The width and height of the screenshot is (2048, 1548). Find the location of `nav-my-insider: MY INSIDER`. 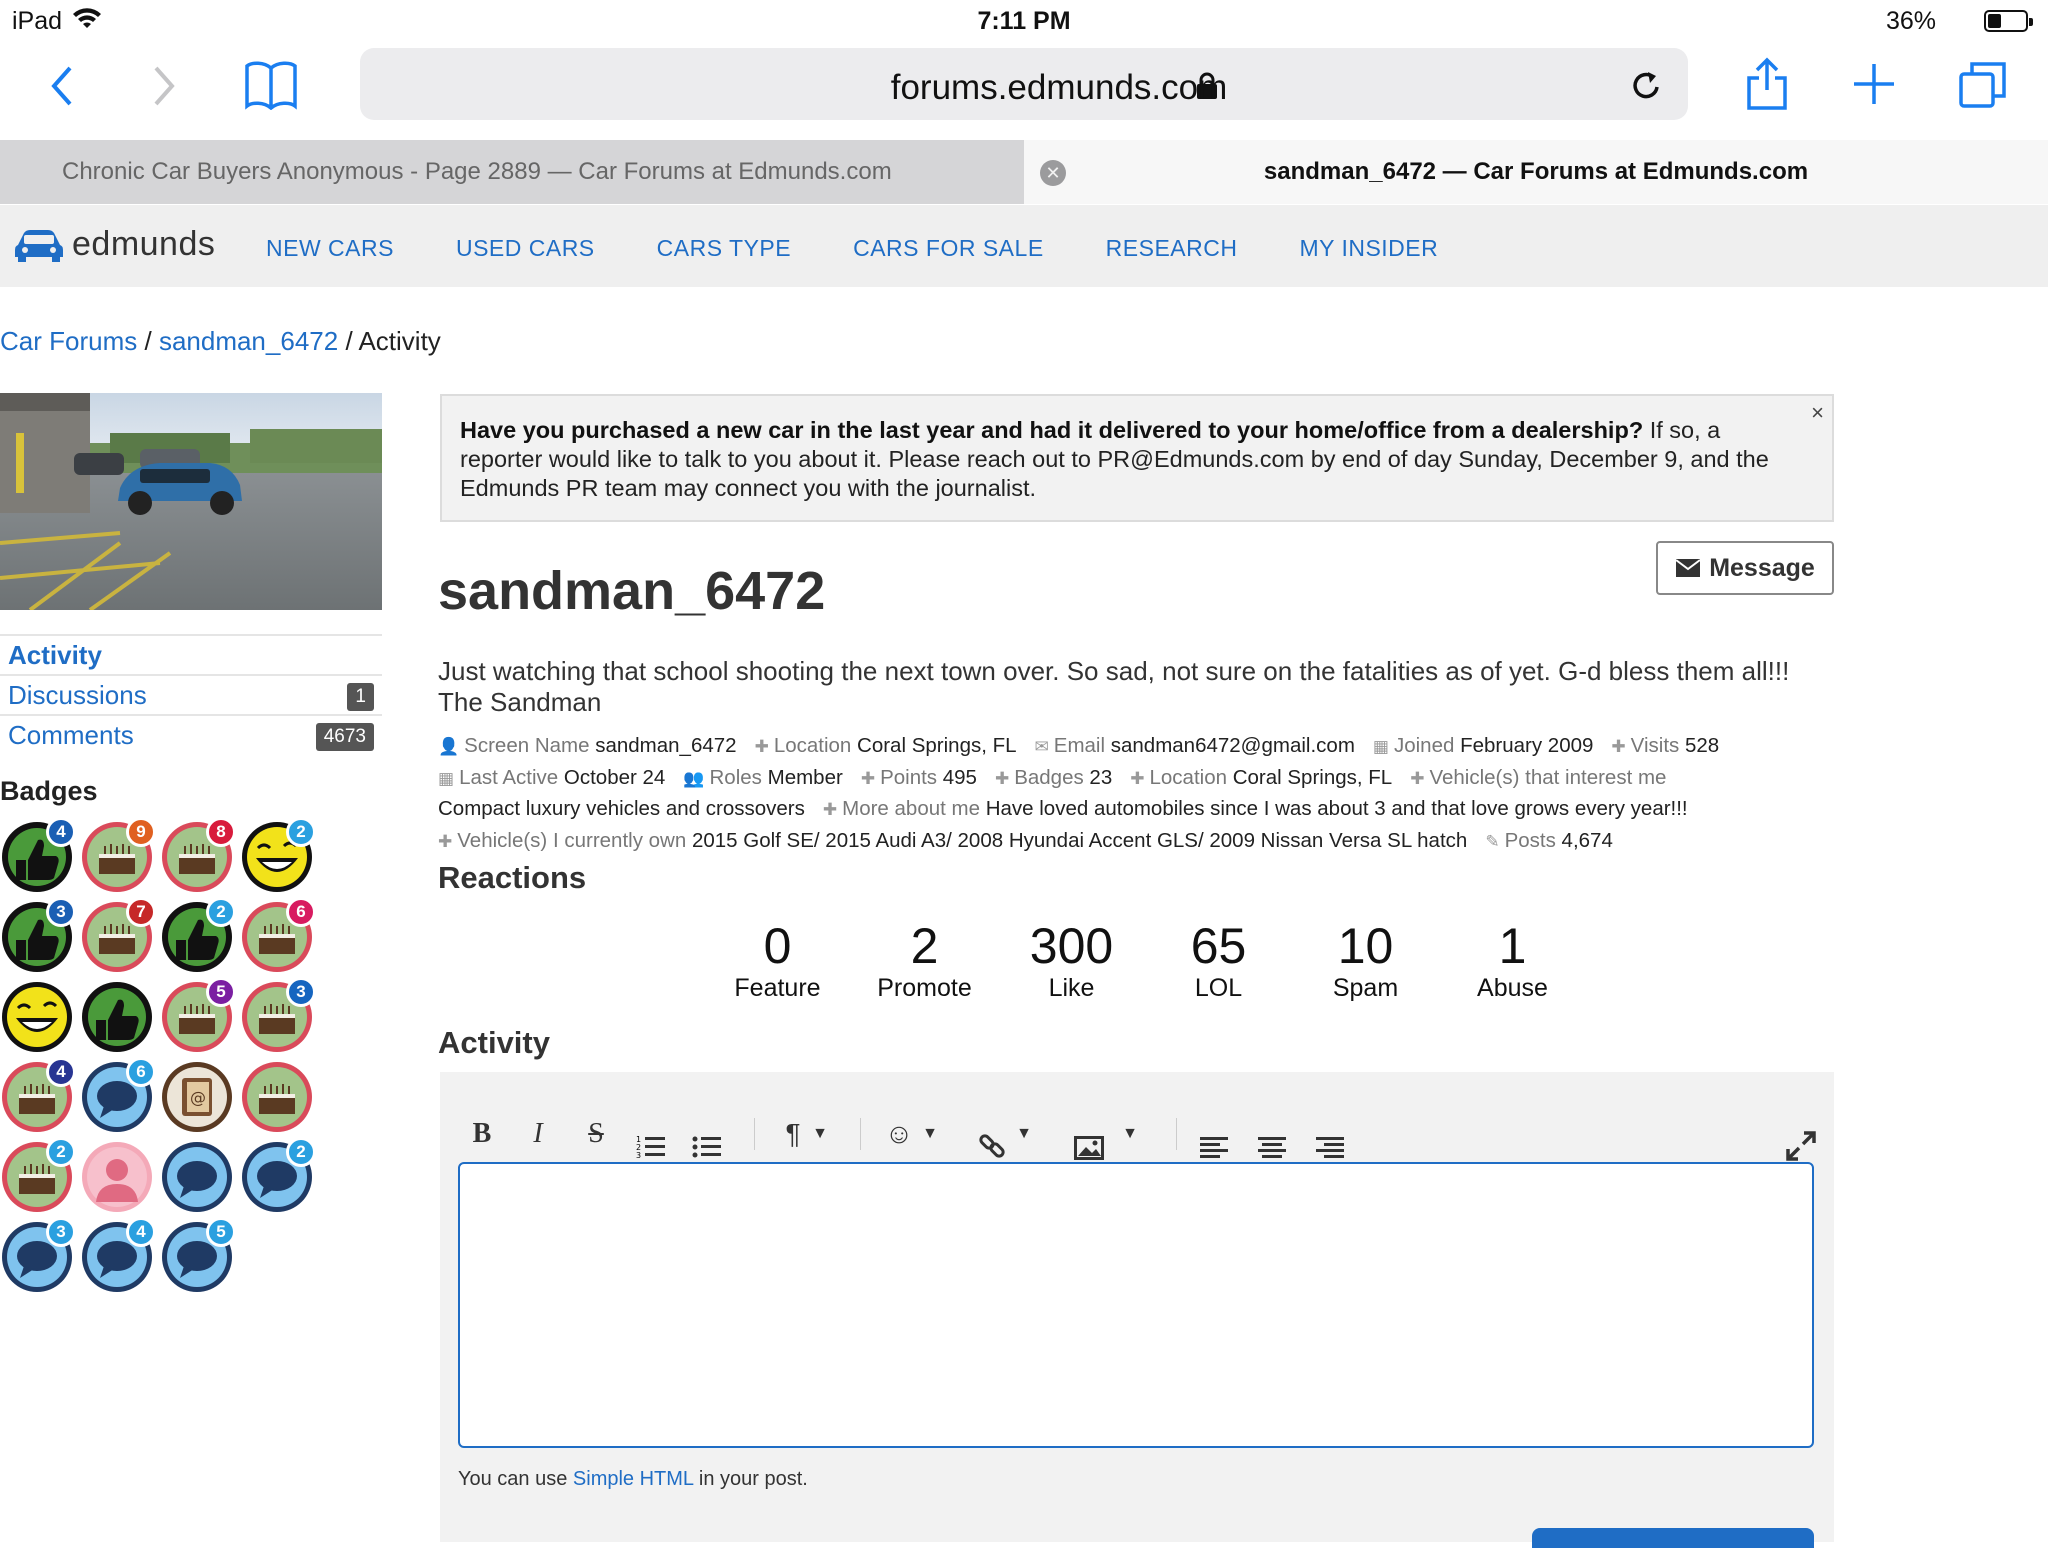

nav-my-insider: MY INSIDER is located at coordinates (1368, 248).